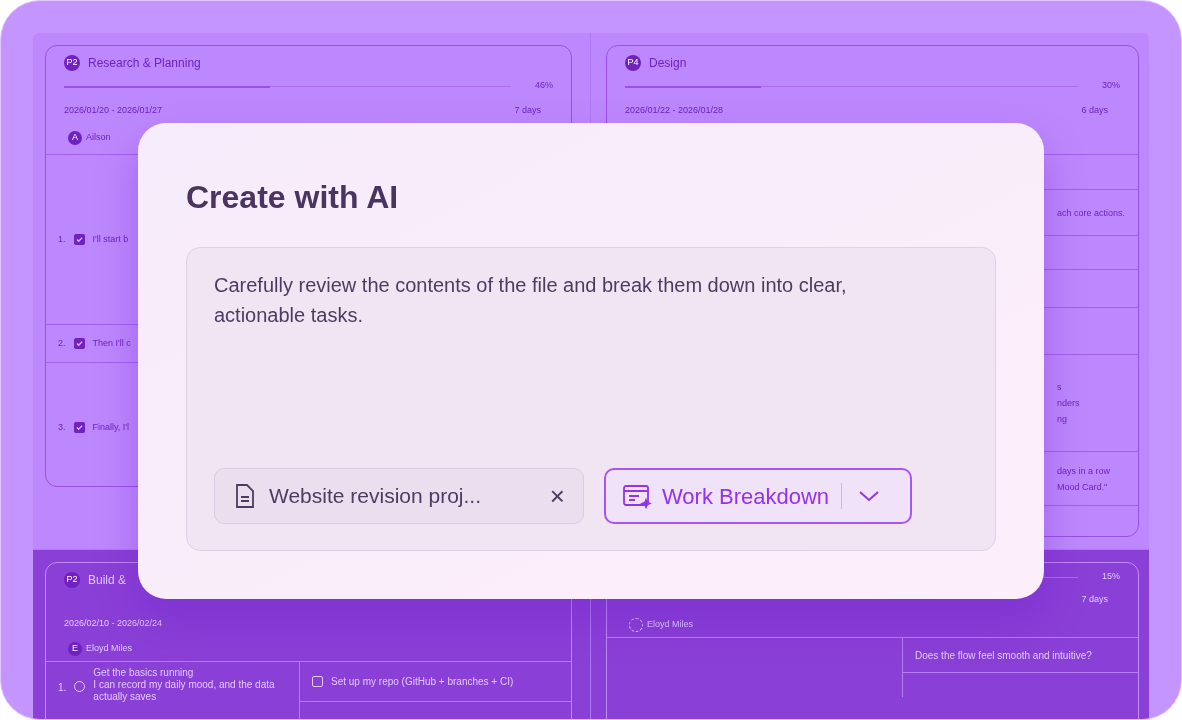  Describe the element at coordinates (544, 86) in the screenshot. I see `progress-percent: 46%` at that location.